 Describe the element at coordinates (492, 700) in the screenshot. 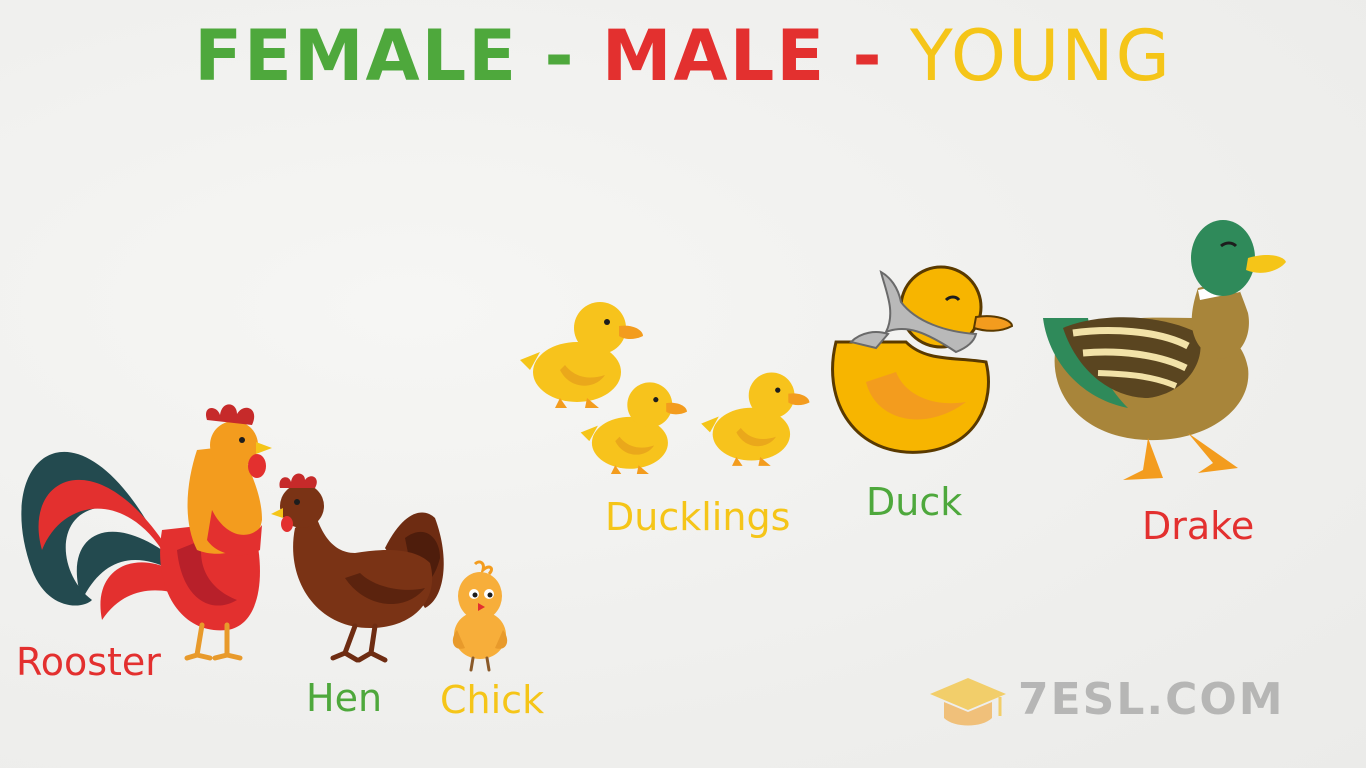

I see `label-chick: Chick` at that location.